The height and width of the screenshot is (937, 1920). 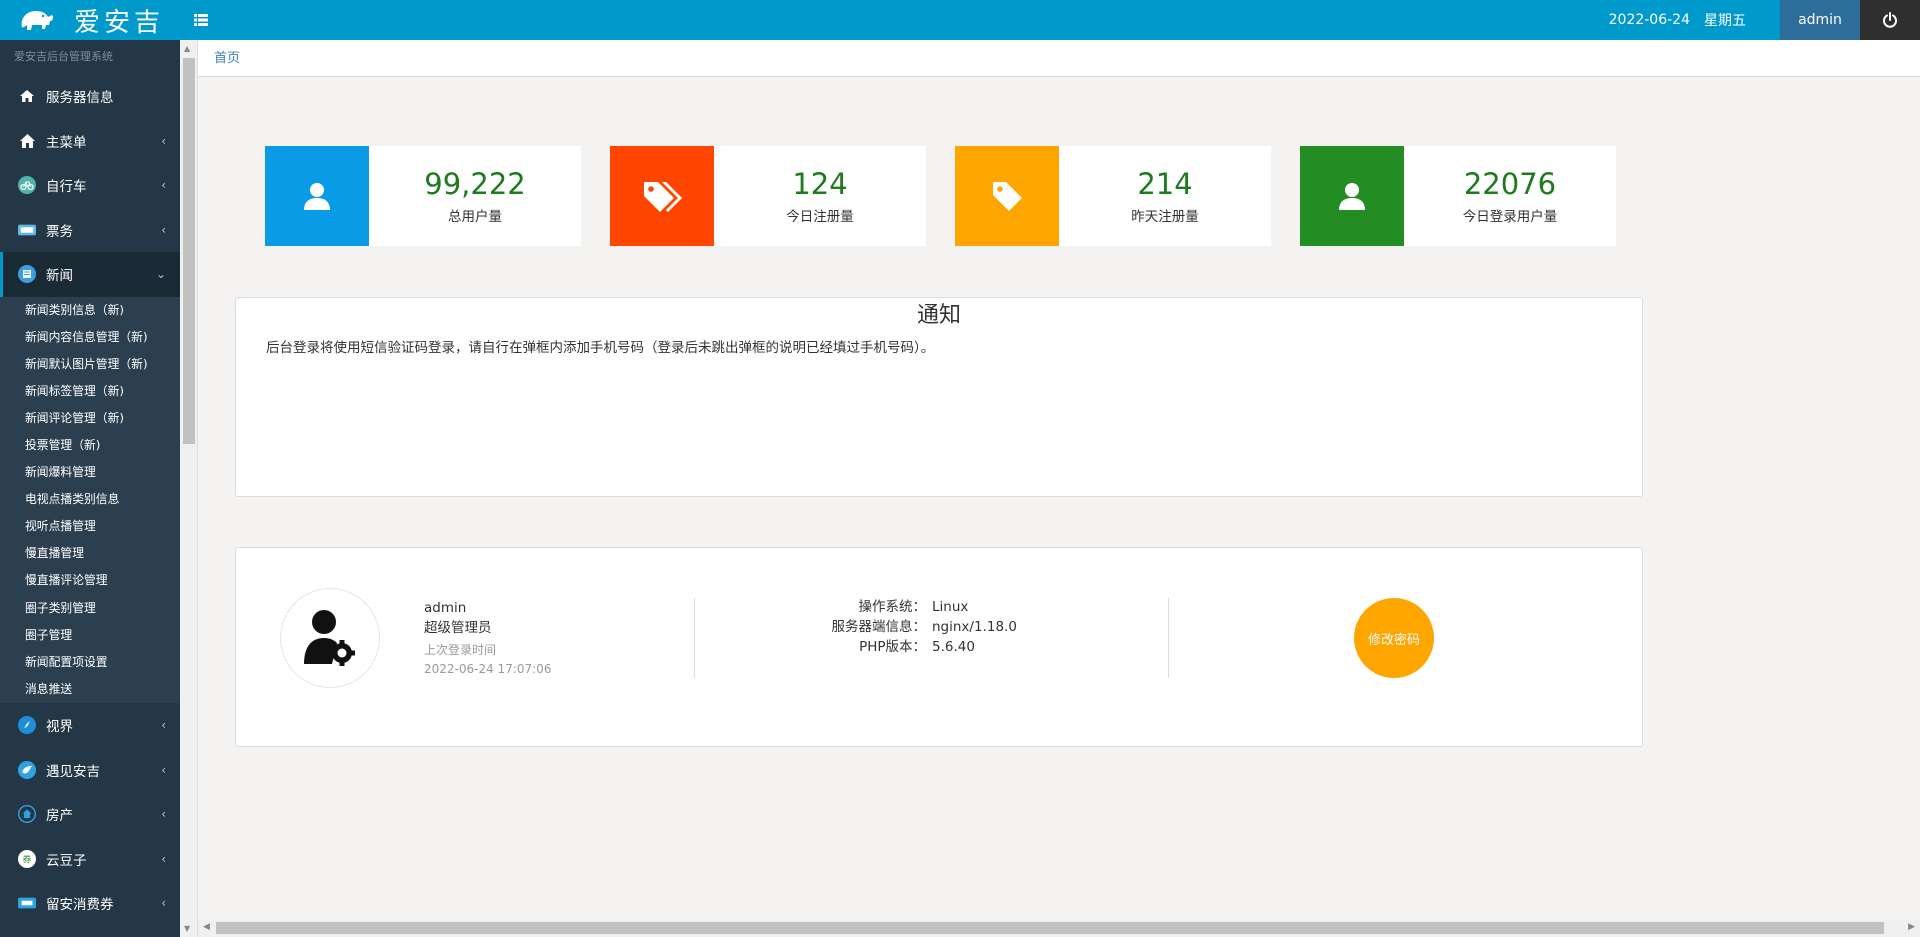 What do you see at coordinates (90, 310) in the screenshot?
I see `submenu-item: 新闻类别信息（新)` at bounding box center [90, 310].